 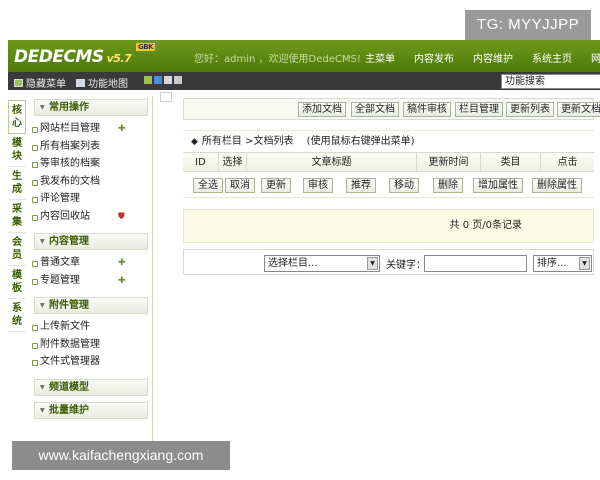 I want to click on category-select: 选择栏目... ▼, so click(x=322, y=263).